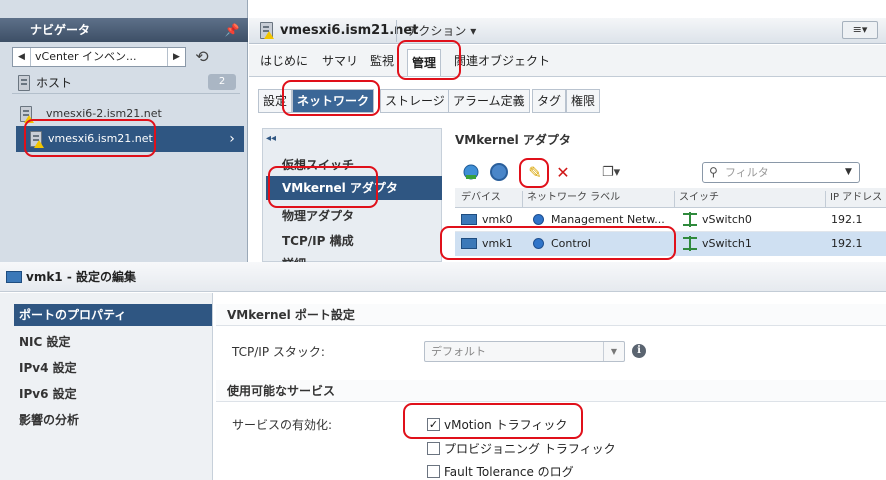 Image resolution: width=886 pixels, height=480 pixels. Describe the element at coordinates (513, 140) in the screenshot. I see `vmkernel-panel-title: VMkernel アダプタ` at that location.